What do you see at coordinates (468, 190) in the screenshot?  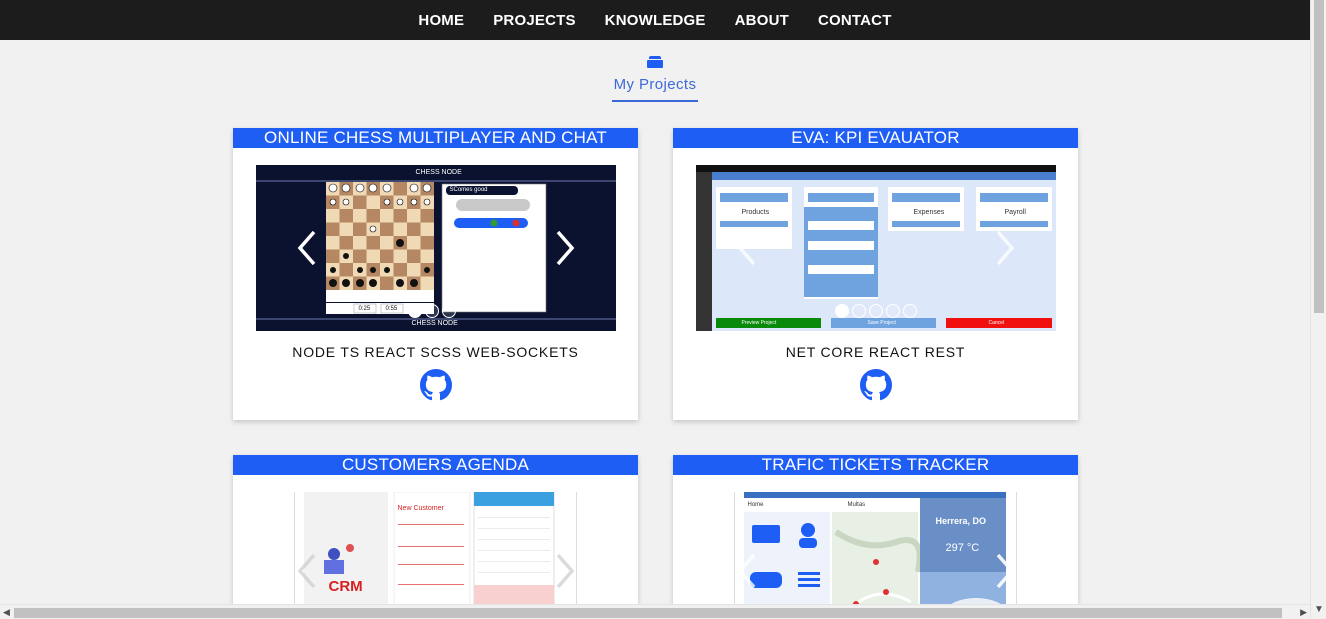 I see `chess-chat-message: SComes good` at bounding box center [468, 190].